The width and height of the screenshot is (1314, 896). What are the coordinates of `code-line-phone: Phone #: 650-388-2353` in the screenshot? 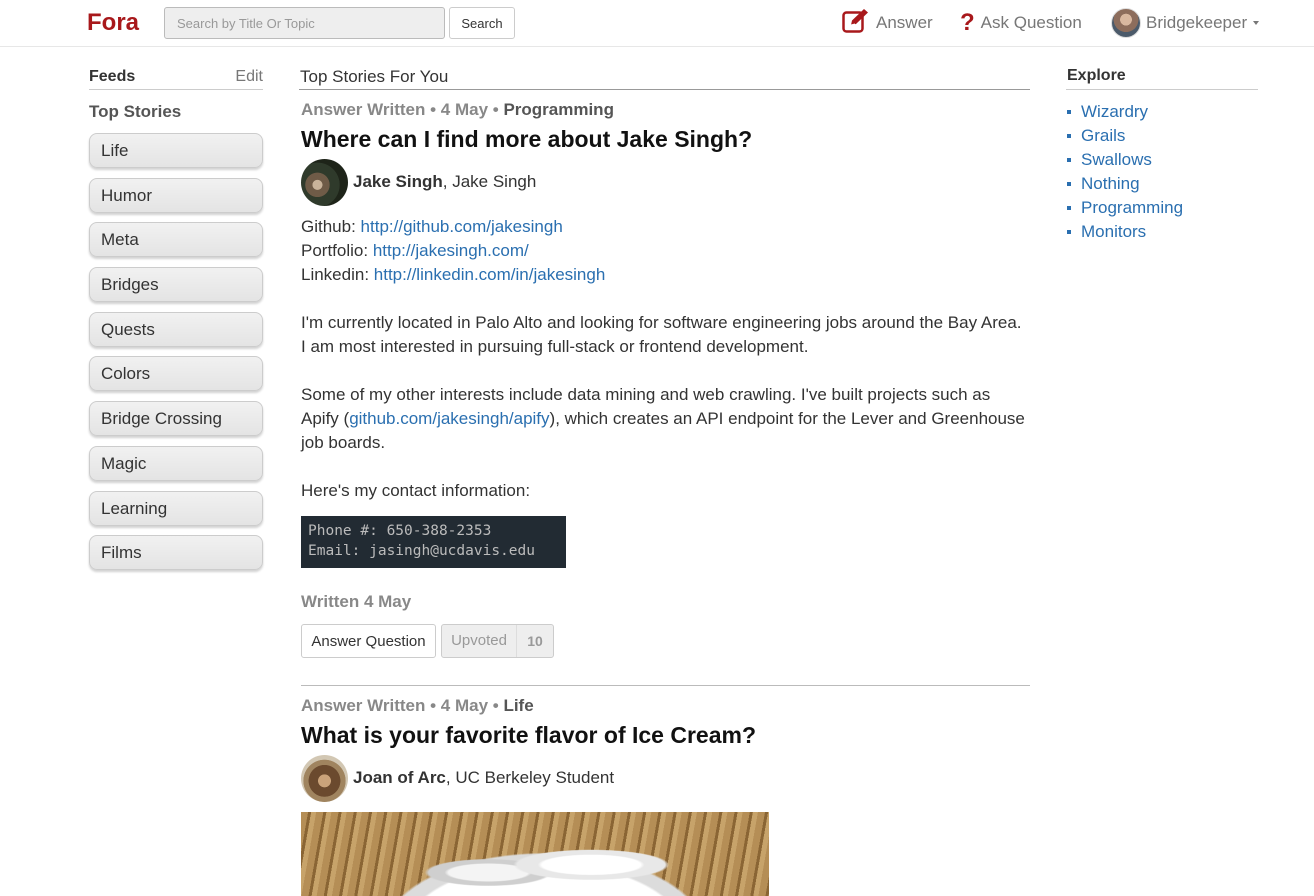 It's located at (400, 531).